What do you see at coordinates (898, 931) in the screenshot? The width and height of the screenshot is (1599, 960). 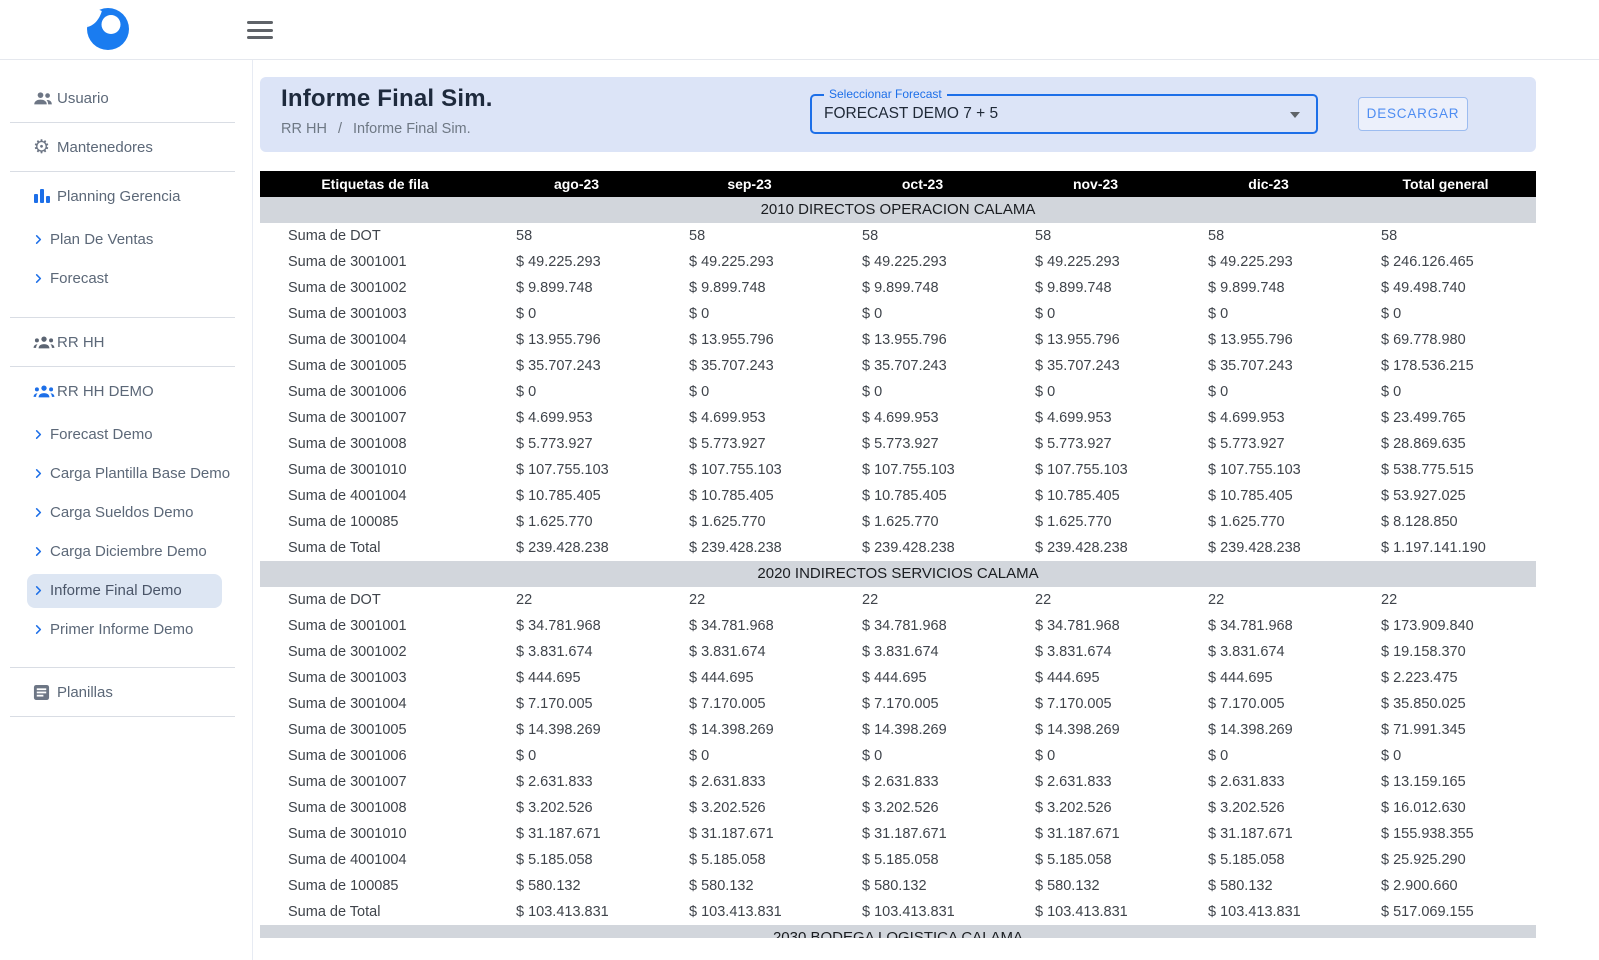 I see `section-banner: 2030 BODEGA LOGISTICA CALAMA` at bounding box center [898, 931].